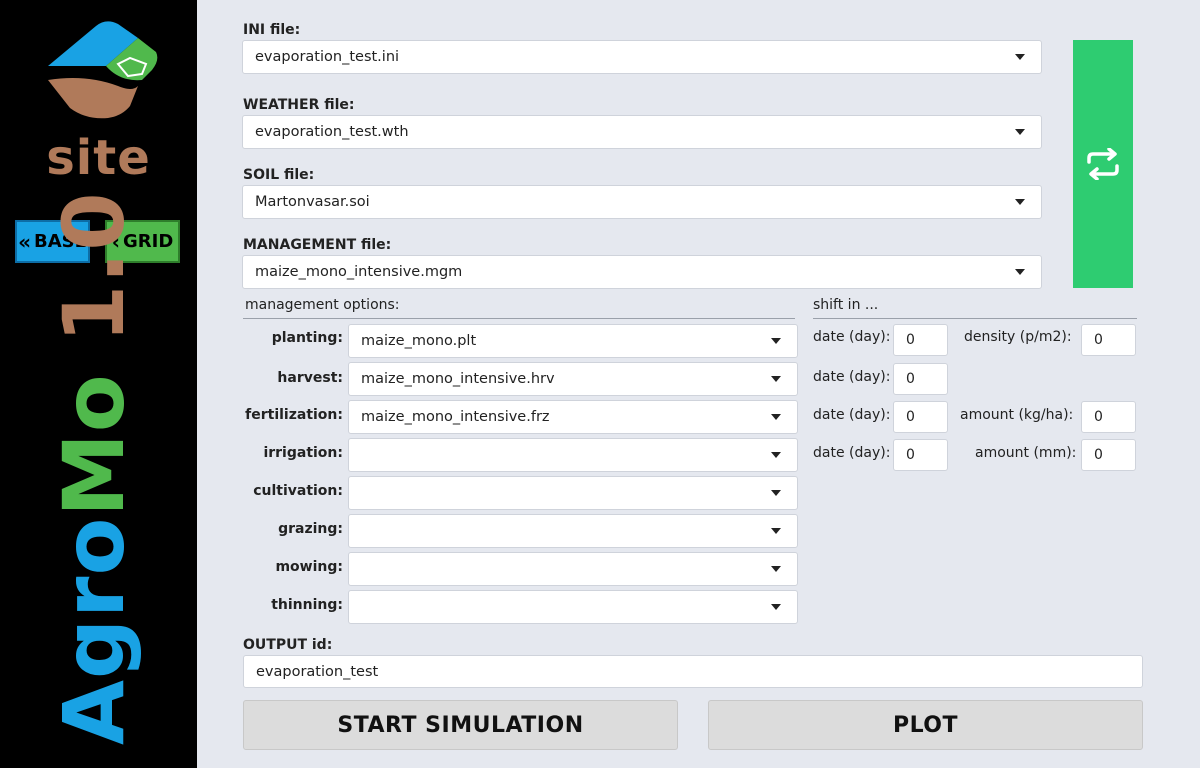 The width and height of the screenshot is (1200, 768). What do you see at coordinates (852, 415) in the screenshot?
I see `fertilization-date-shift-label: date (day):` at bounding box center [852, 415].